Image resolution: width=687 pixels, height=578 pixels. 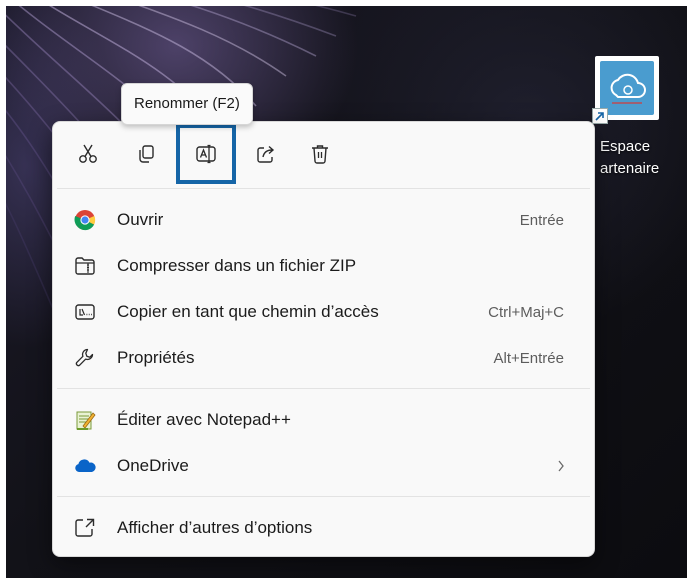 What do you see at coordinates (561, 466) in the screenshot?
I see `chevron-right-icon` at bounding box center [561, 466].